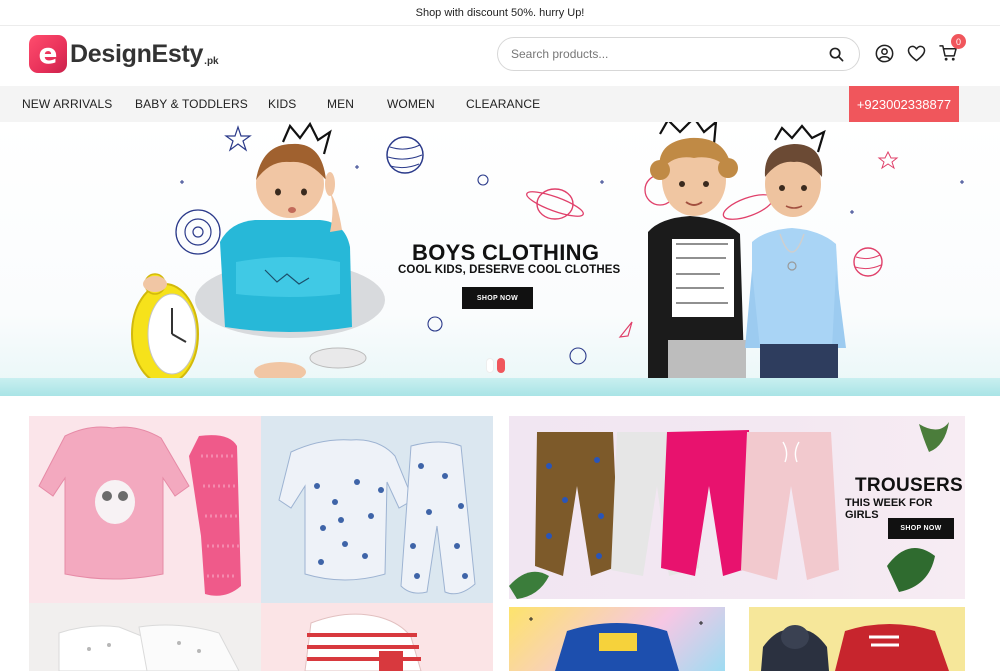 The width and height of the screenshot is (1000, 671). What do you see at coordinates (377, 517) in the screenshot?
I see `floral-pajama-image` at bounding box center [377, 517].